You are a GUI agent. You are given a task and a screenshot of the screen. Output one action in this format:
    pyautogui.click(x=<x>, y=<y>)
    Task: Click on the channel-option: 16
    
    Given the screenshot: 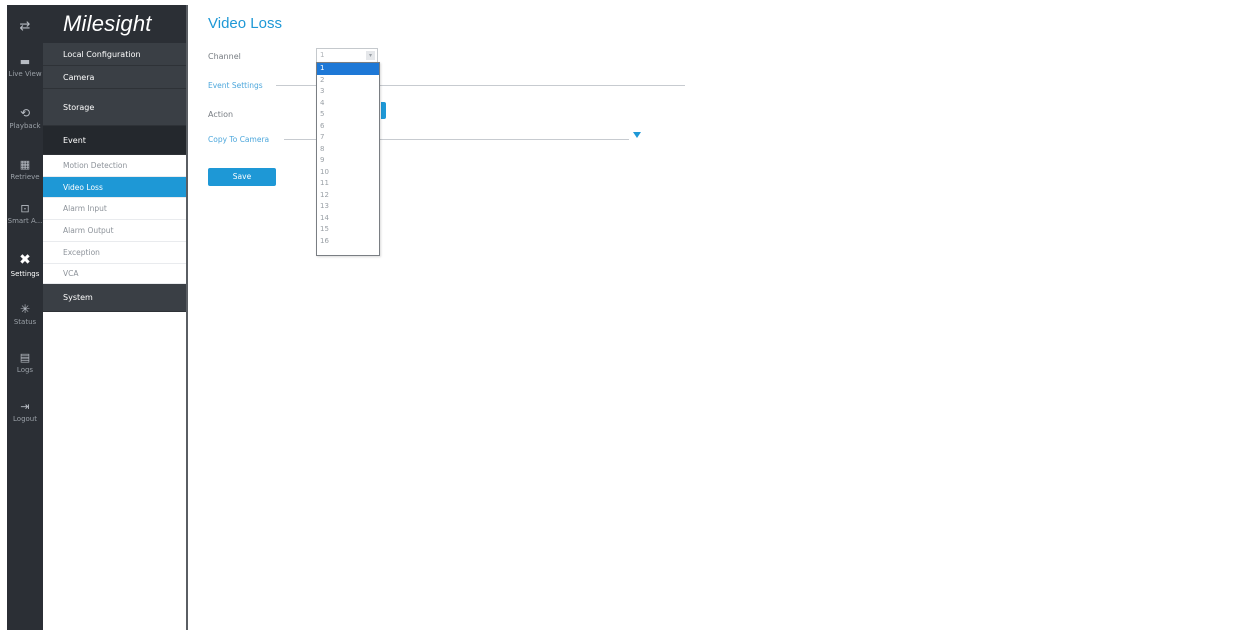 What is the action you would take?
    pyautogui.click(x=348, y=242)
    